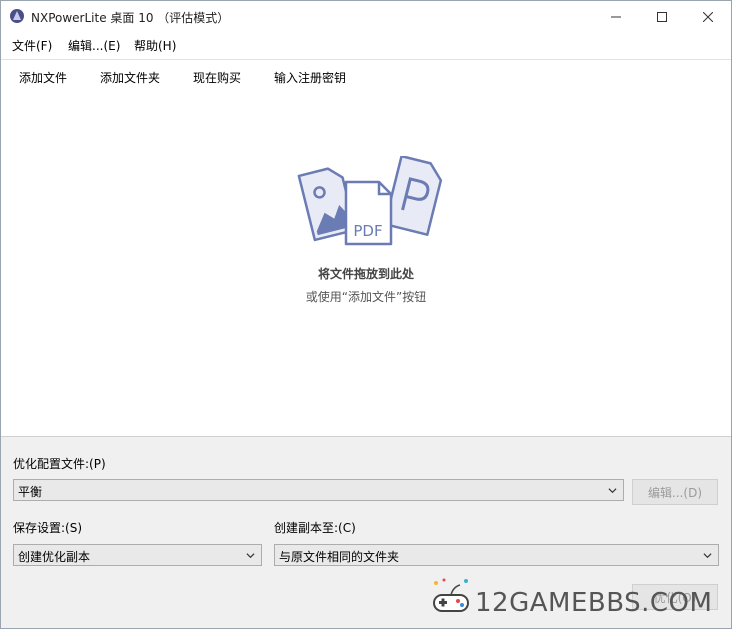 The width and height of the screenshot is (732, 629). What do you see at coordinates (451, 595) in the screenshot?
I see `gamepad-icon` at bounding box center [451, 595].